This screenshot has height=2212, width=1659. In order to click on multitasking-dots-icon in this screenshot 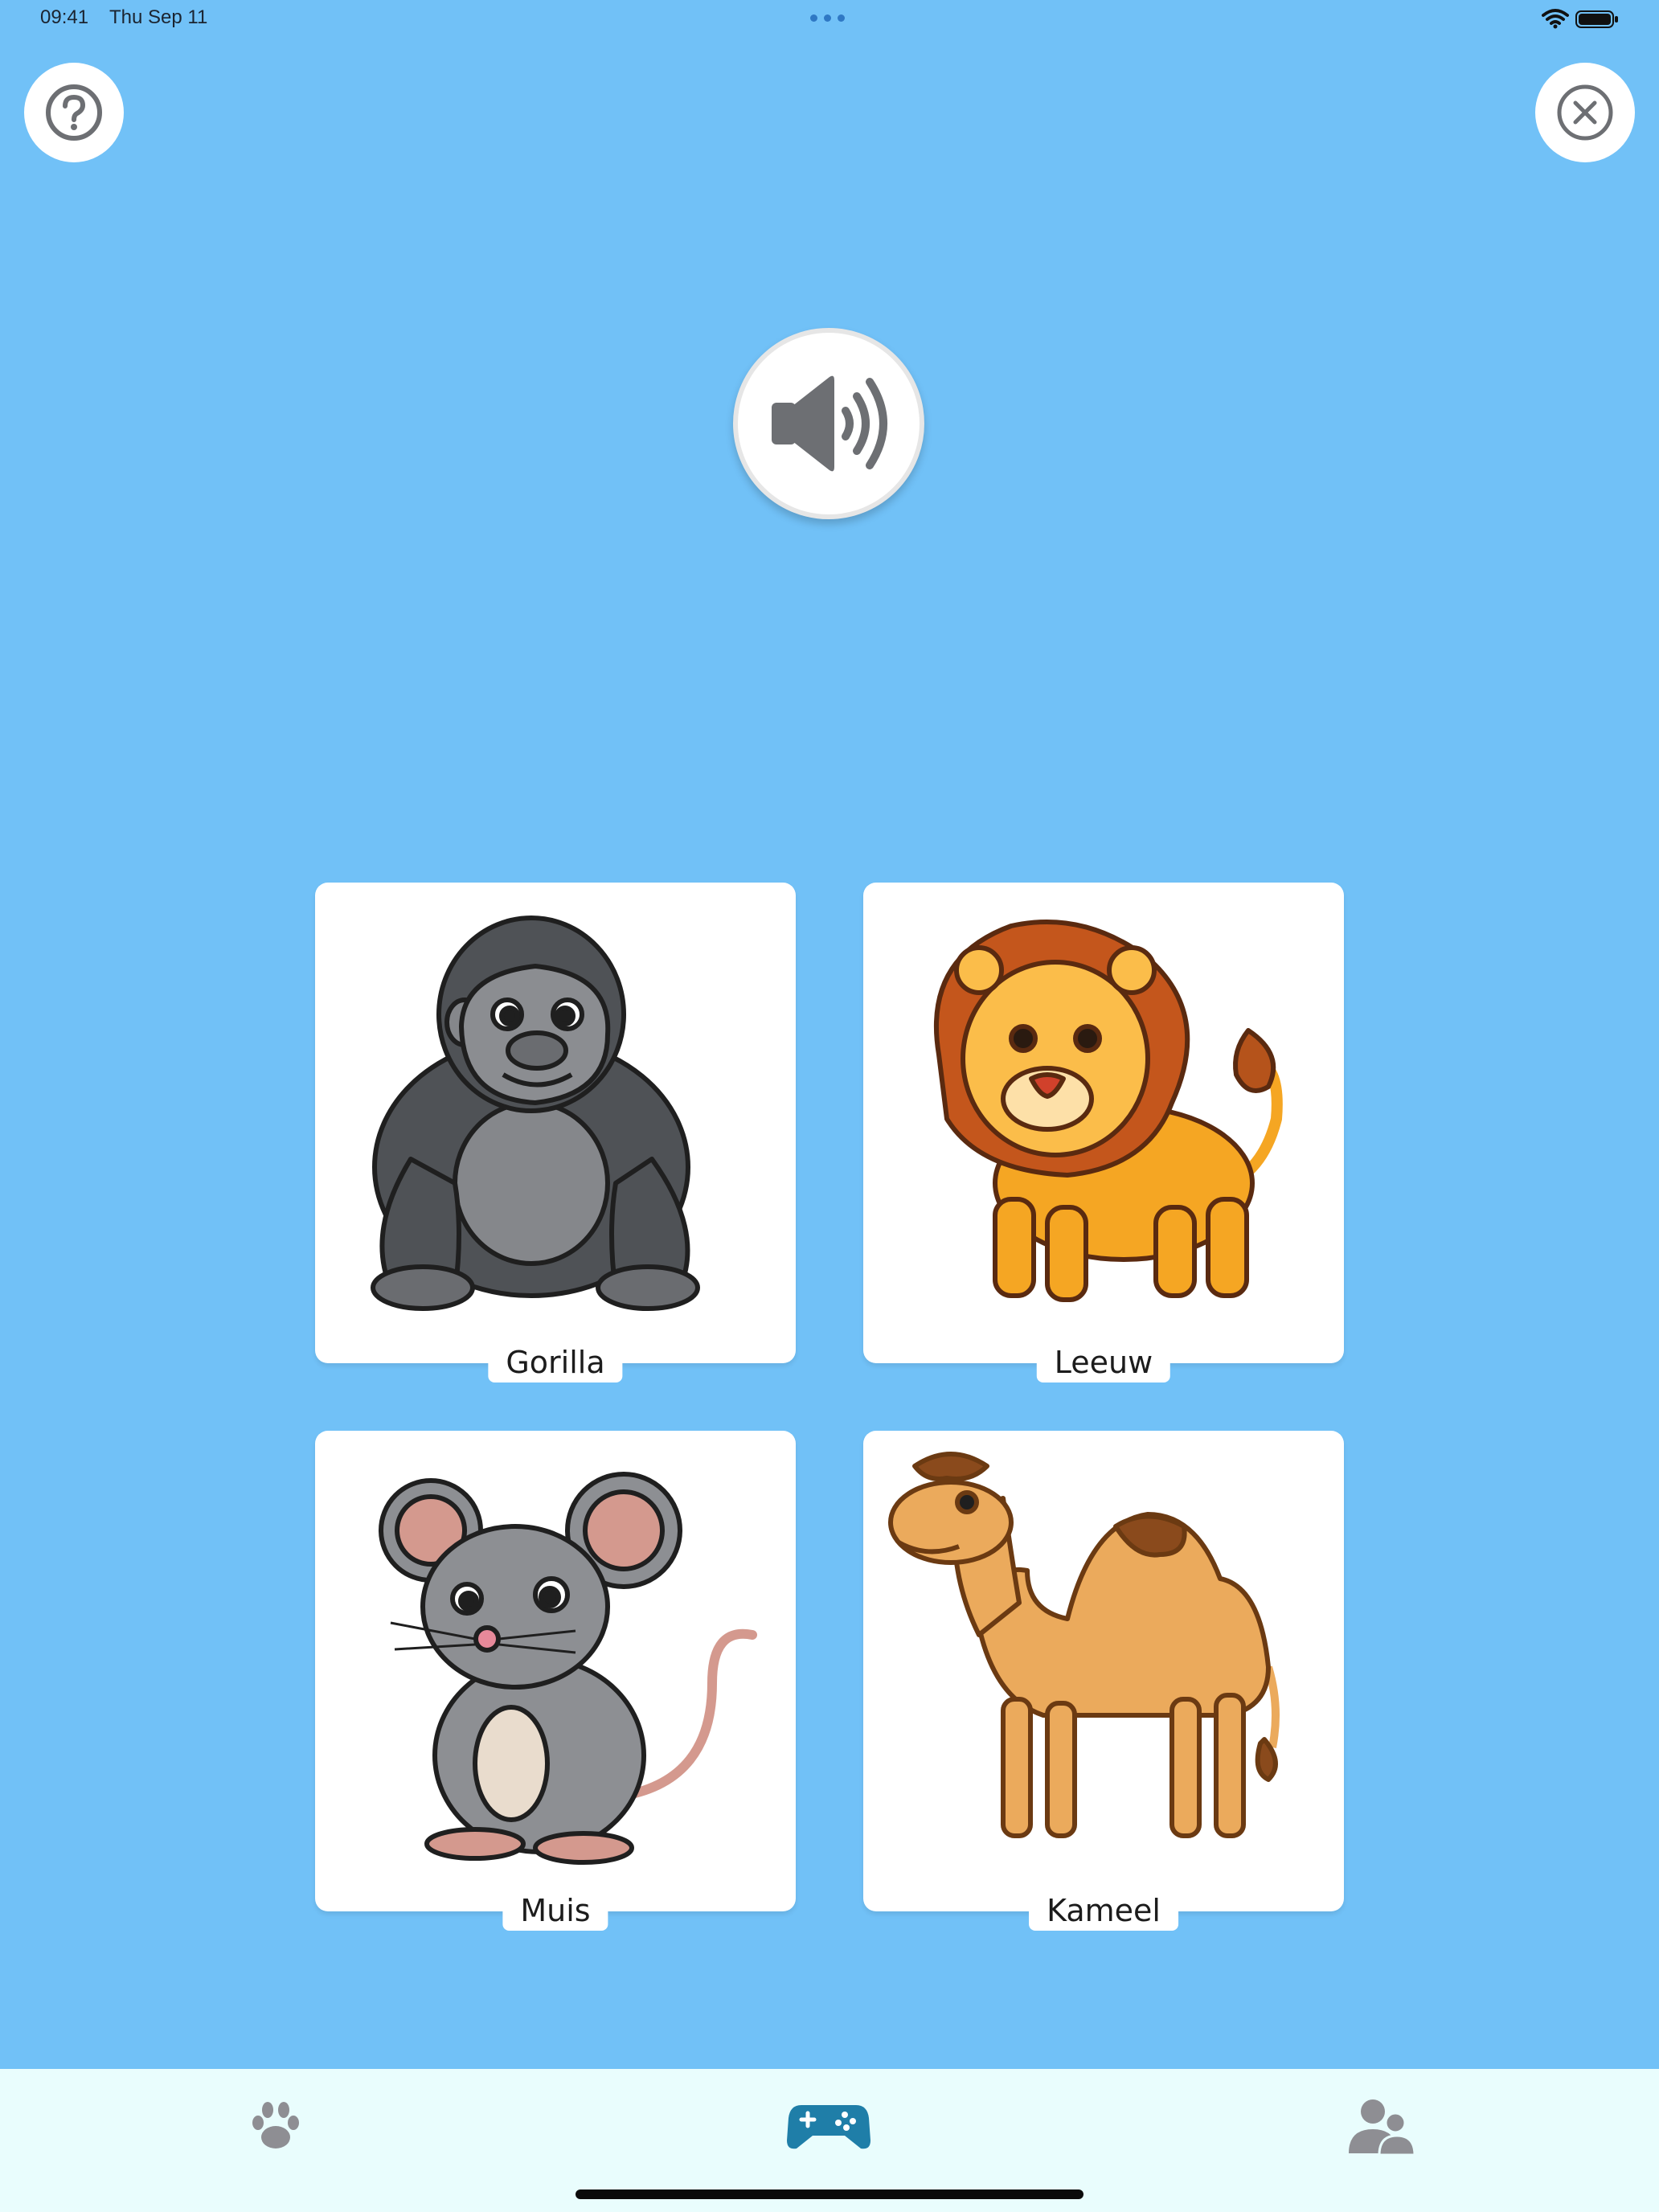, I will do `click(828, 18)`.